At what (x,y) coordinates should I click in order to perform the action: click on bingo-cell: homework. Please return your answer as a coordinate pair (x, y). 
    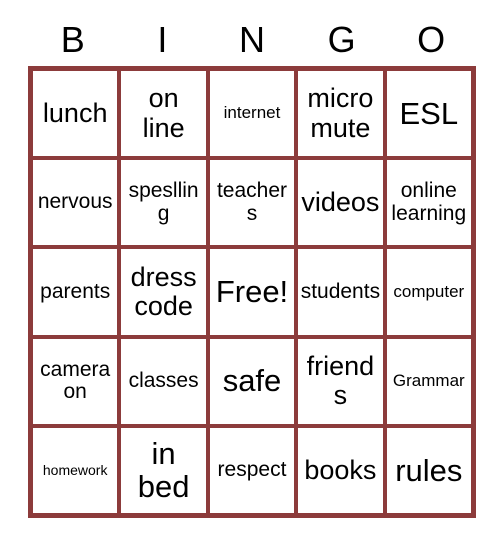
    Looking at the image, I should click on (75, 470).